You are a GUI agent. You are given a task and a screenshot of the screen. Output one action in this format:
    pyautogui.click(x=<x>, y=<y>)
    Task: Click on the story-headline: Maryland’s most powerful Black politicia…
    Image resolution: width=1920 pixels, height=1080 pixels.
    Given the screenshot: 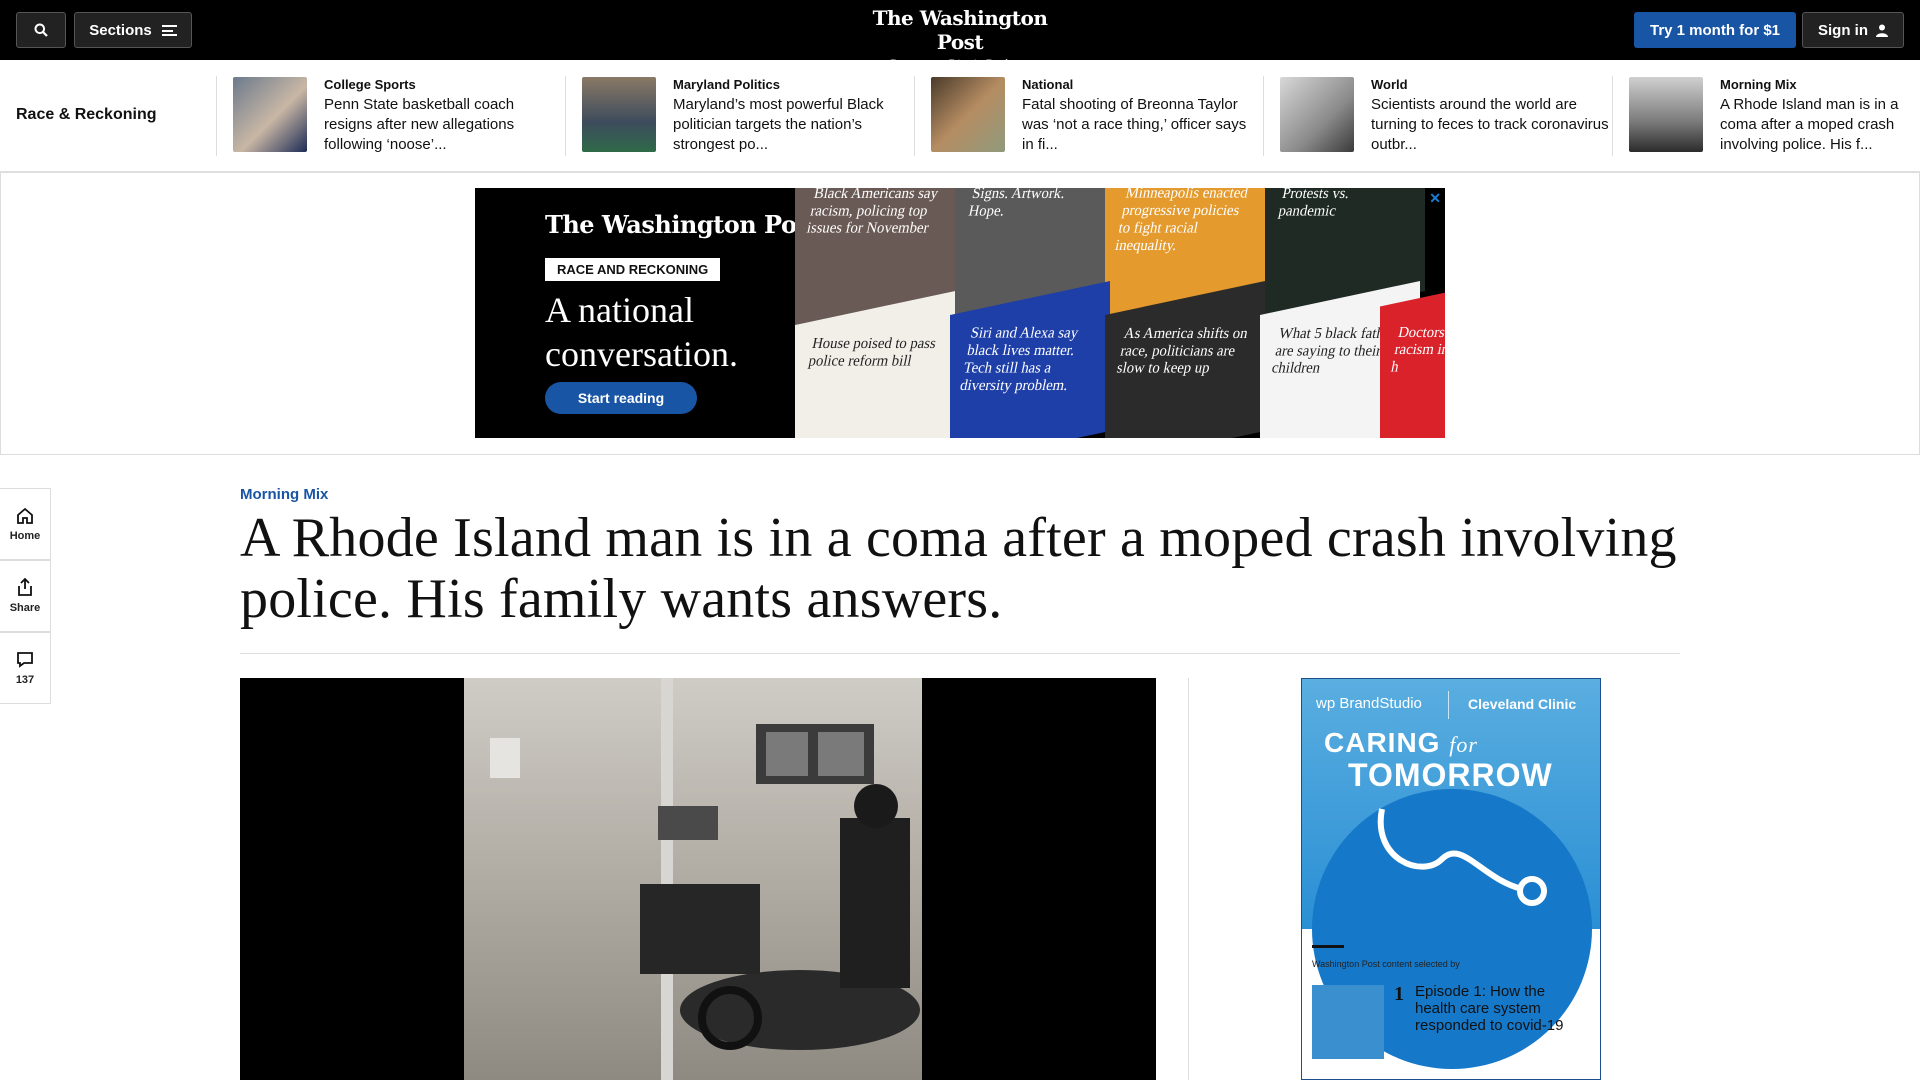 What is the action you would take?
    pyautogui.click(x=778, y=124)
    